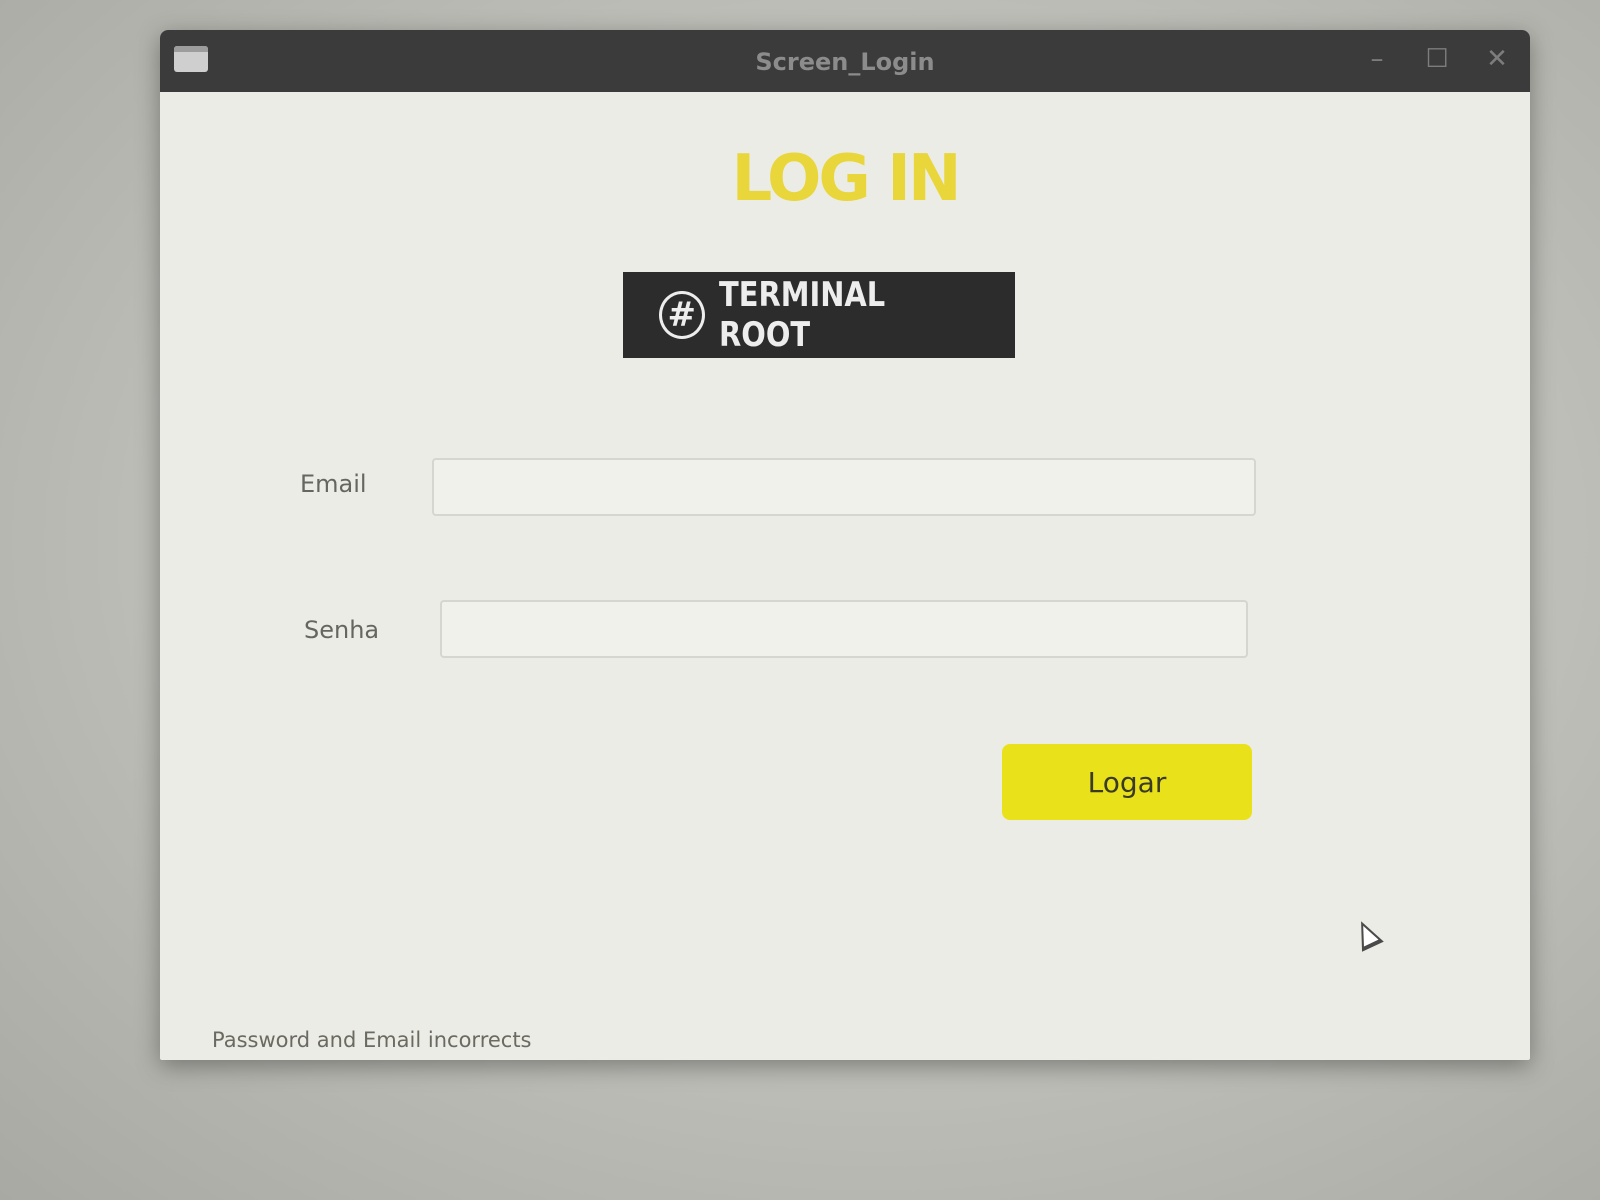  Describe the element at coordinates (844, 487) in the screenshot. I see `email-field` at that location.